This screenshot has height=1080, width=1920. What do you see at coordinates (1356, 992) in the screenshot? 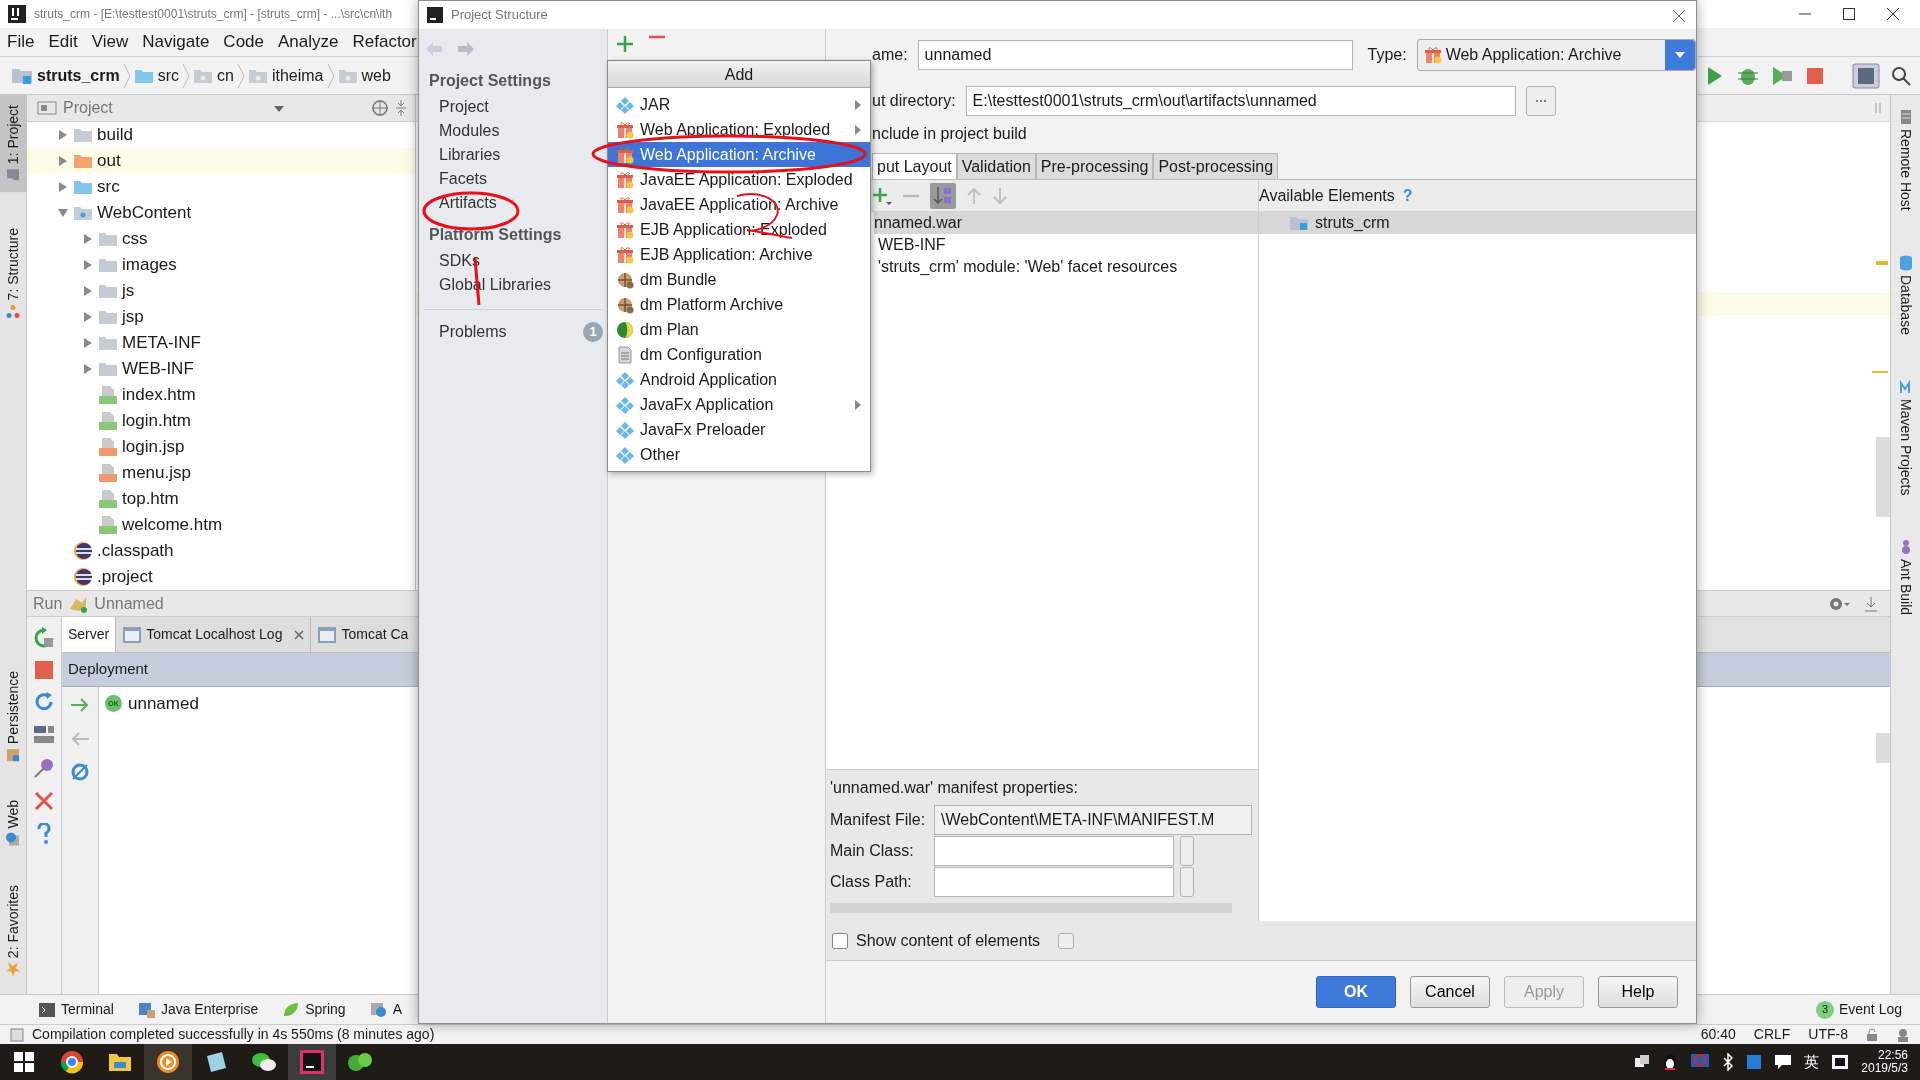
I see `dialog-button: OK` at bounding box center [1356, 992].